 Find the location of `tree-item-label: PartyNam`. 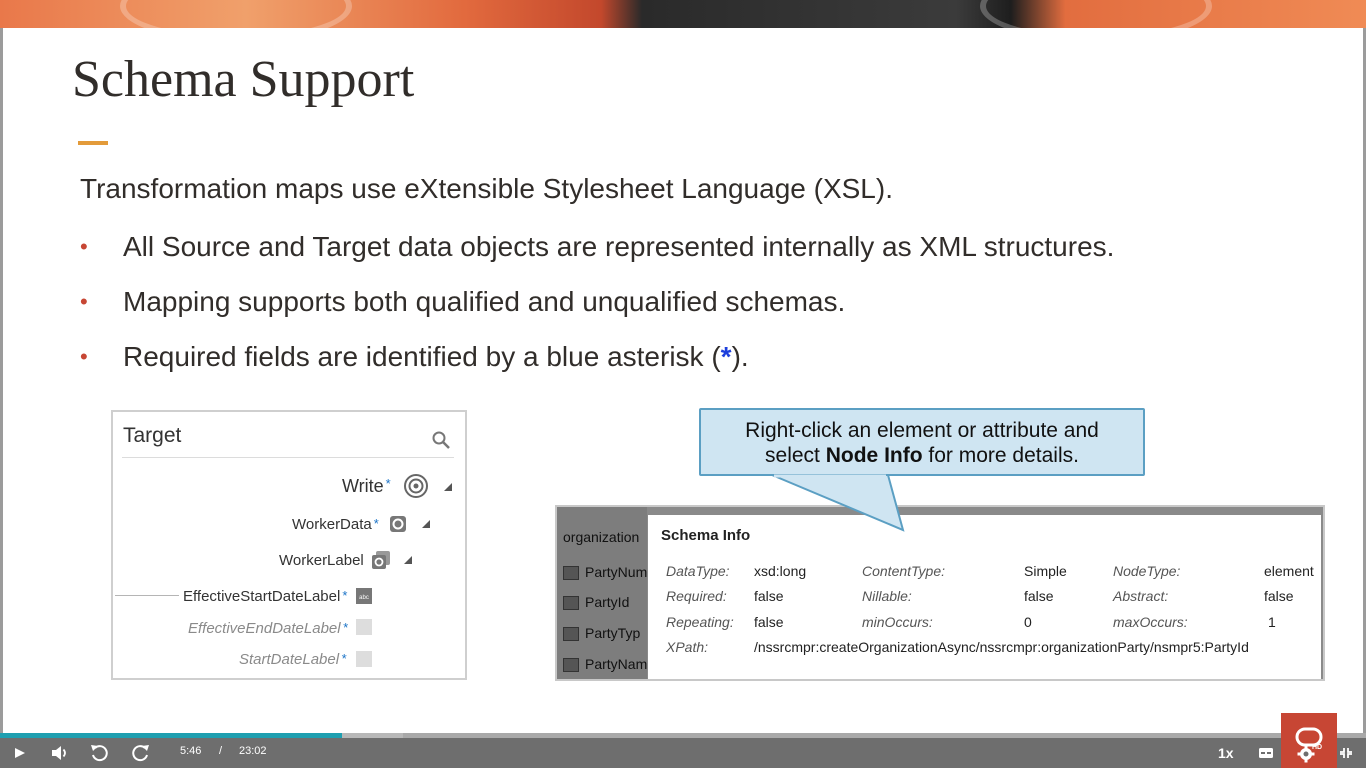

tree-item-label: PartyNam is located at coordinates (616, 664).